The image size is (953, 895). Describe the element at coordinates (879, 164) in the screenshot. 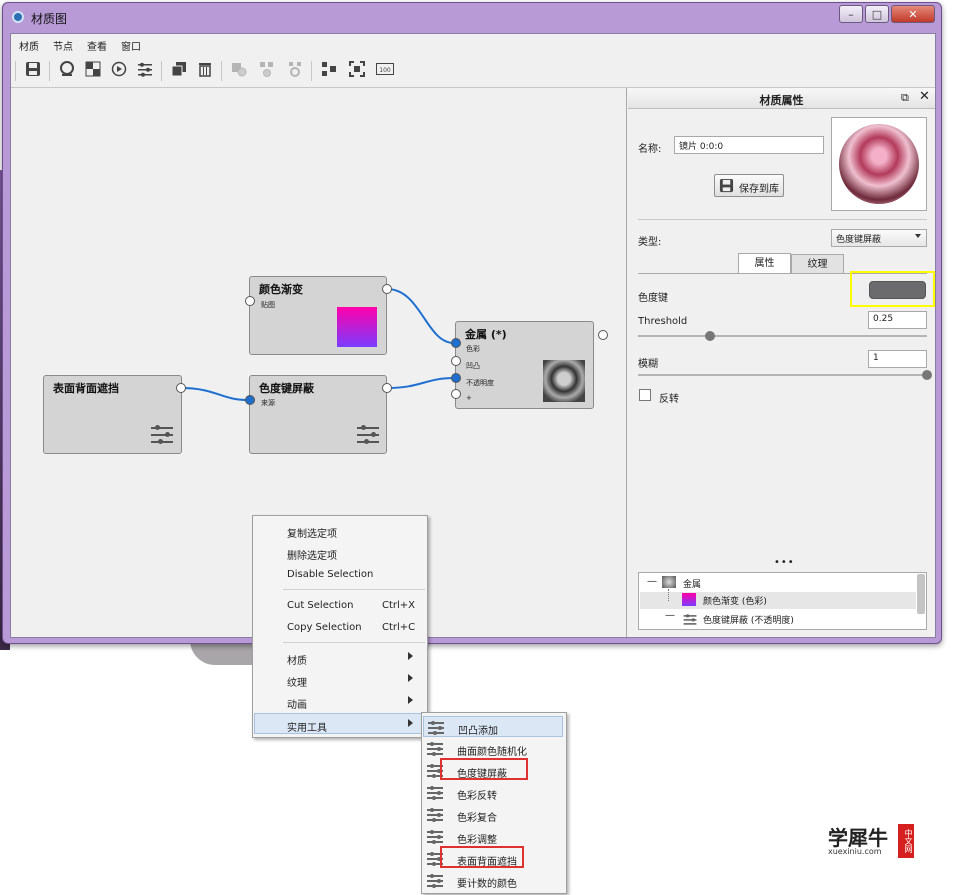

I see `preview-sphere` at that location.